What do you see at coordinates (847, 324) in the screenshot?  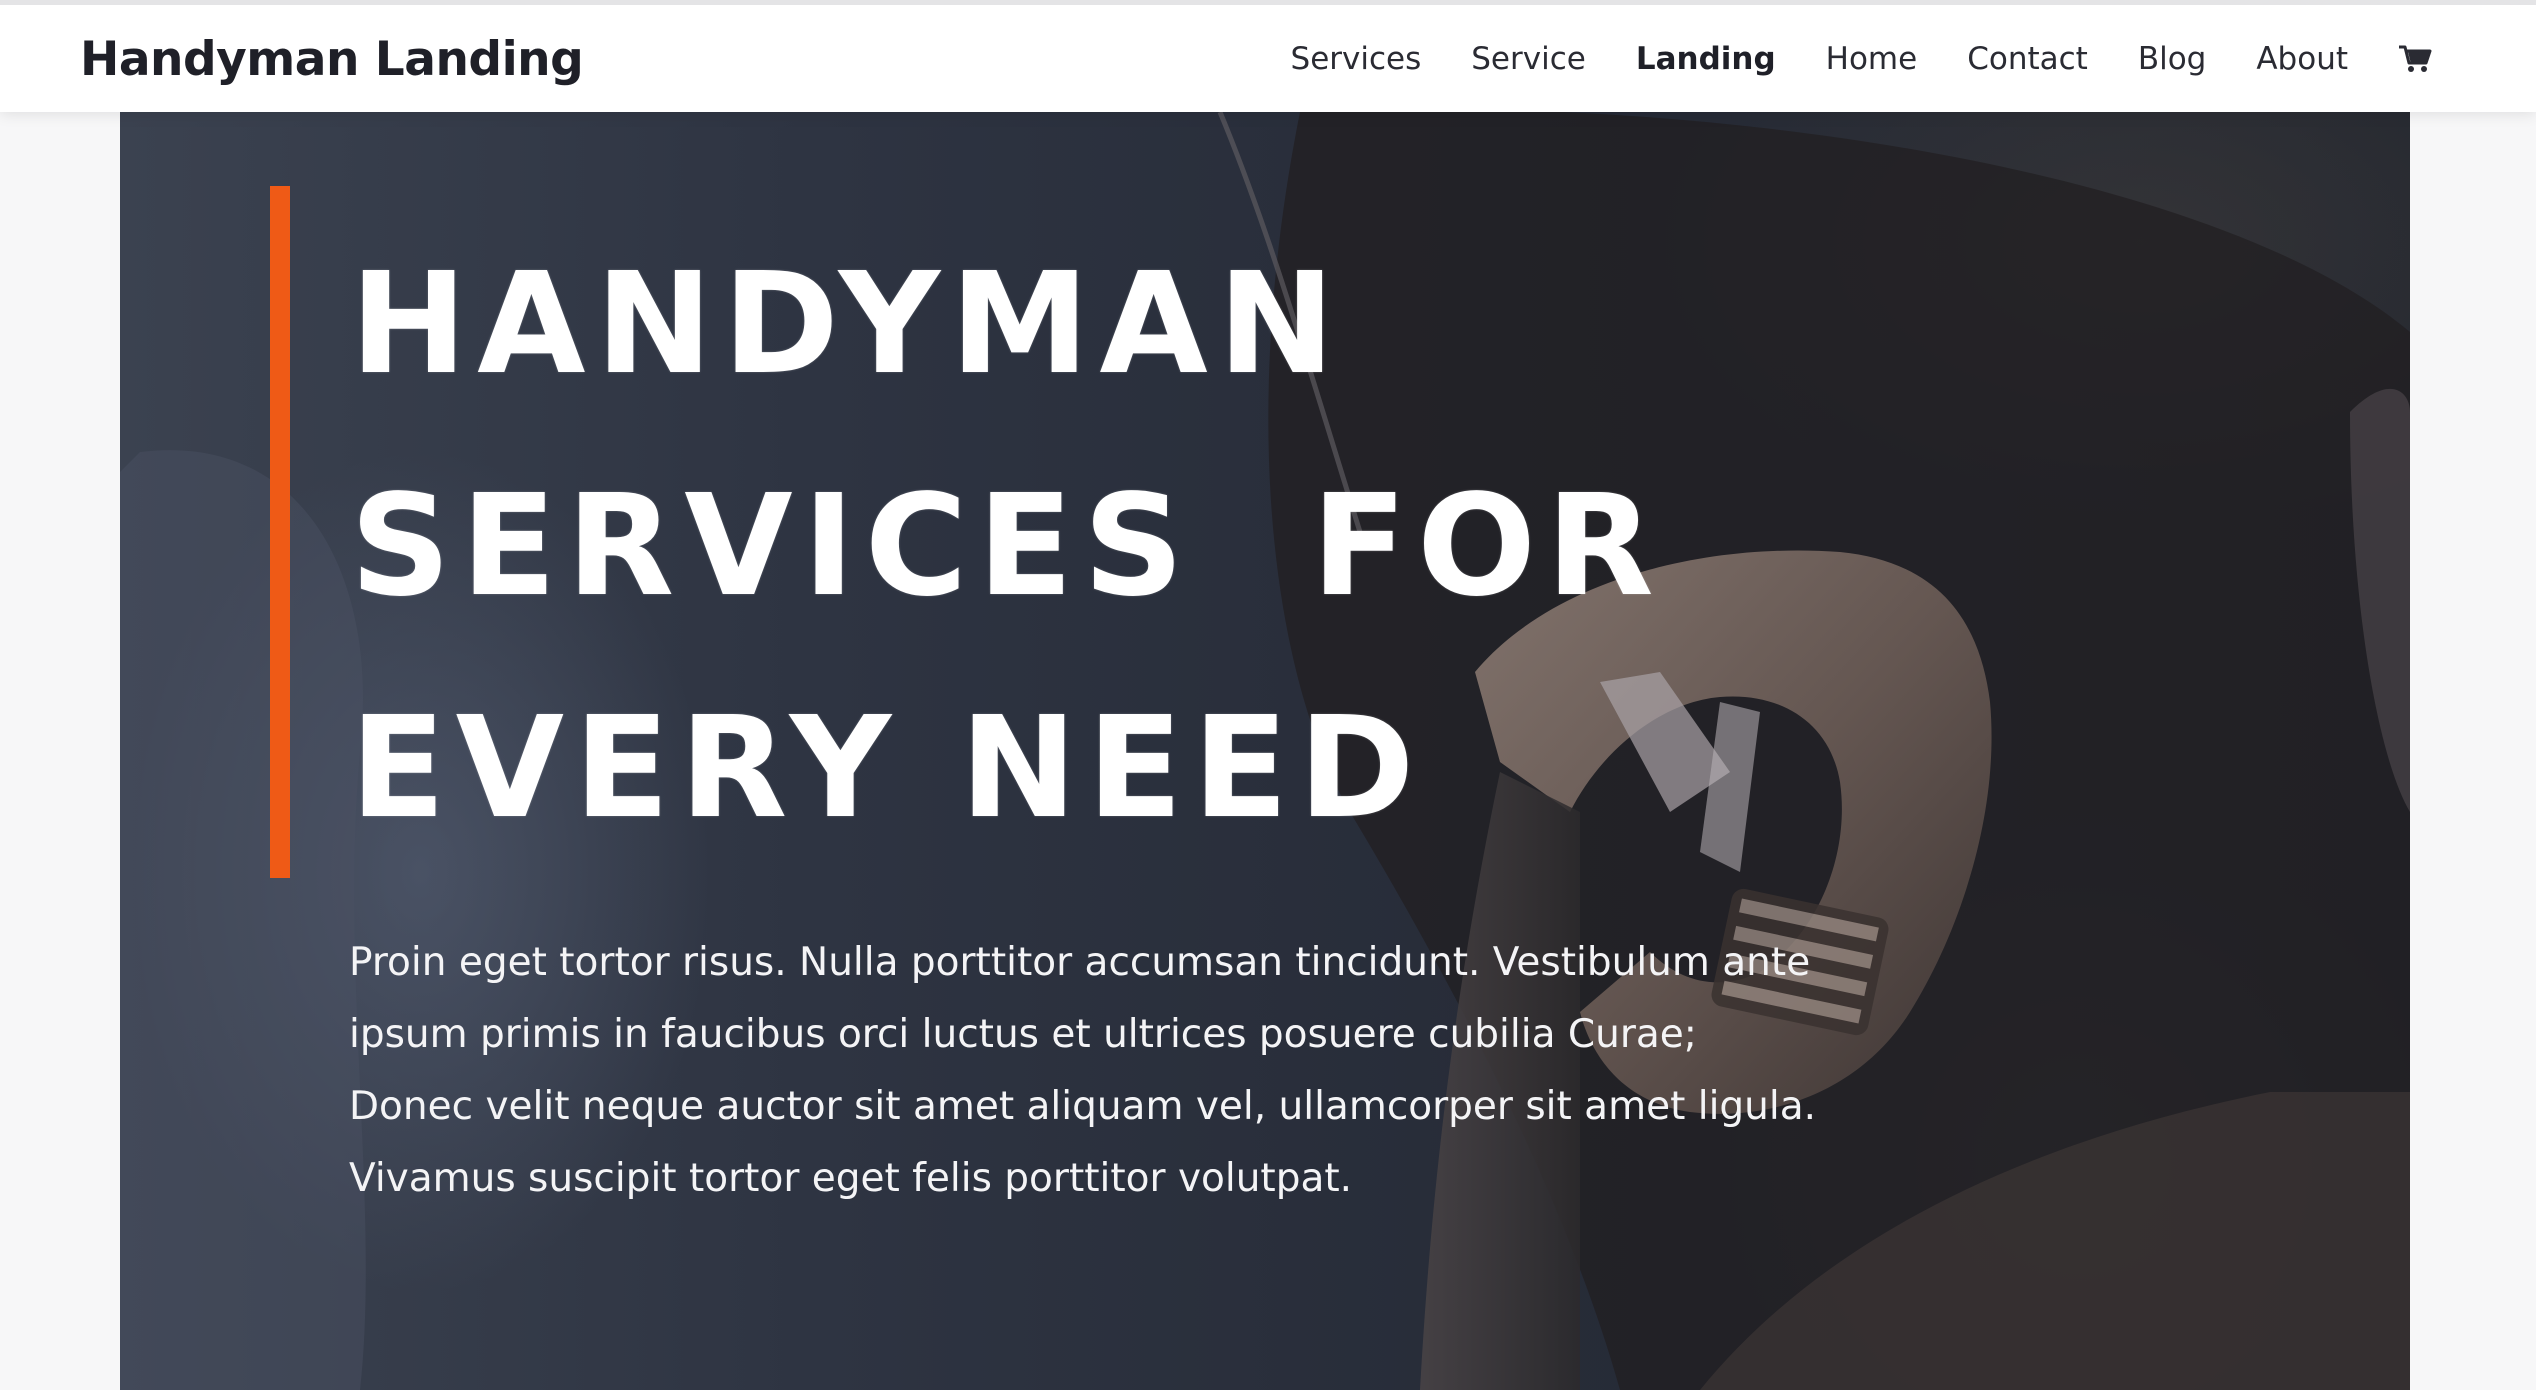 I see `hero-title-line: HANDYMAN` at bounding box center [847, 324].